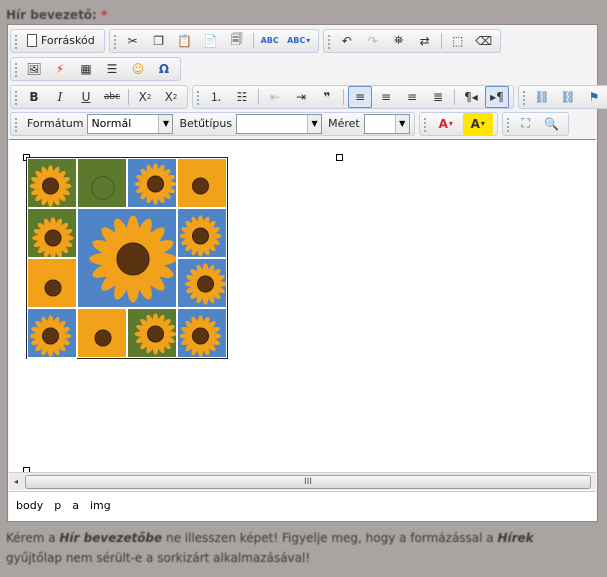 This screenshot has width=607, height=577. I want to click on format-select: Normál ▼, so click(130, 123).